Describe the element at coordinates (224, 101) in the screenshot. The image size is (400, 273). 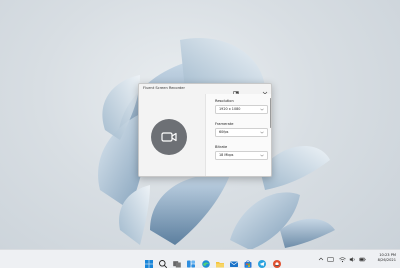
I see `resolution-label: Resolution` at that location.